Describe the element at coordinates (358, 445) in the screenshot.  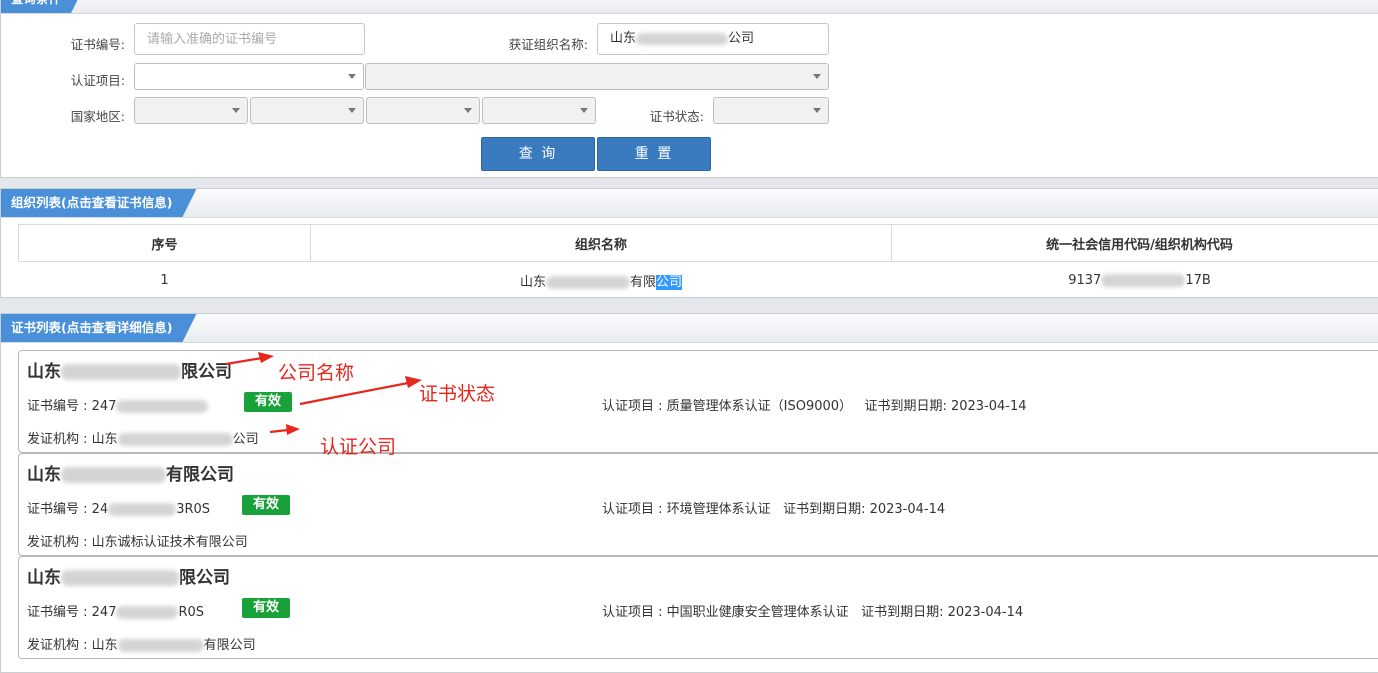
I see `annotation-cert-company: 认证公司` at that location.